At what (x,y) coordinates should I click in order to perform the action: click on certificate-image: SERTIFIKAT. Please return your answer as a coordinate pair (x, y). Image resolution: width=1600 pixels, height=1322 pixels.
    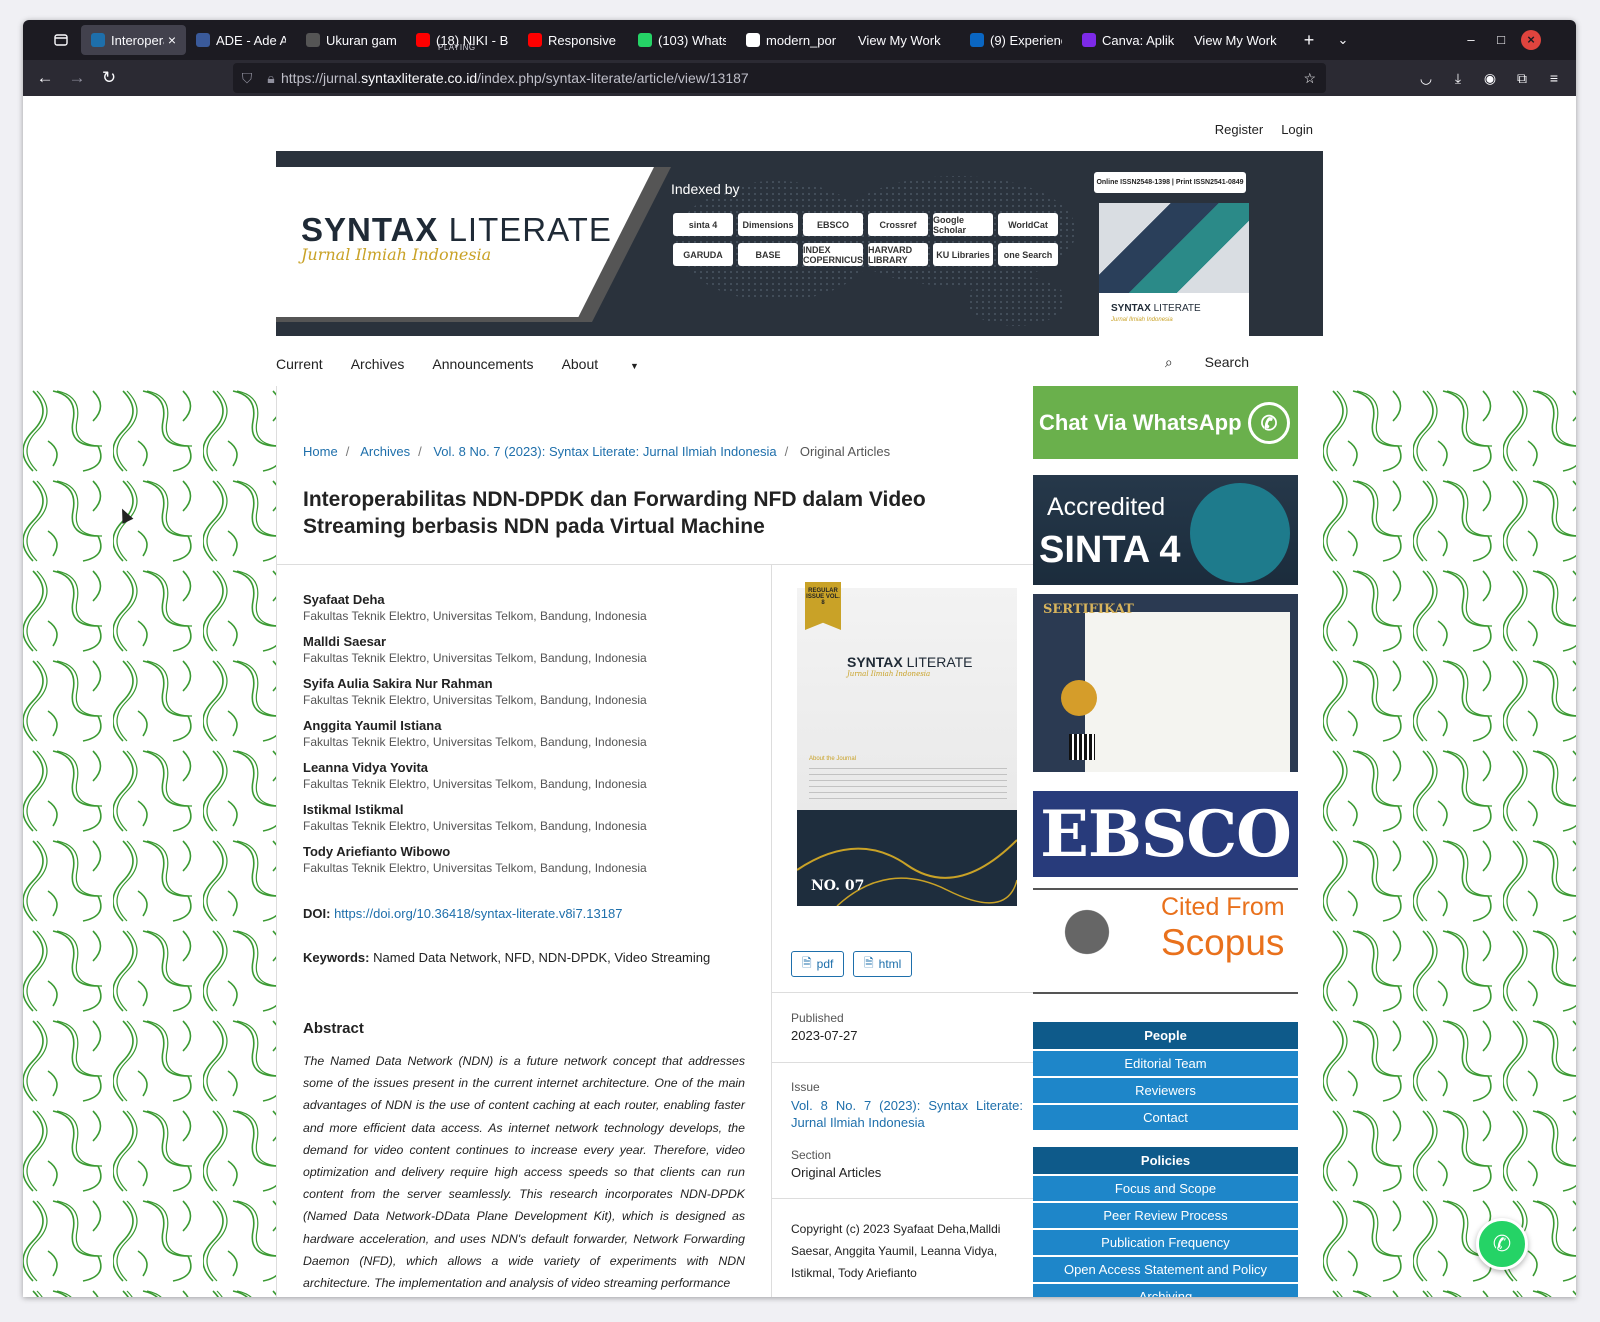
    Looking at the image, I should click on (1165, 683).